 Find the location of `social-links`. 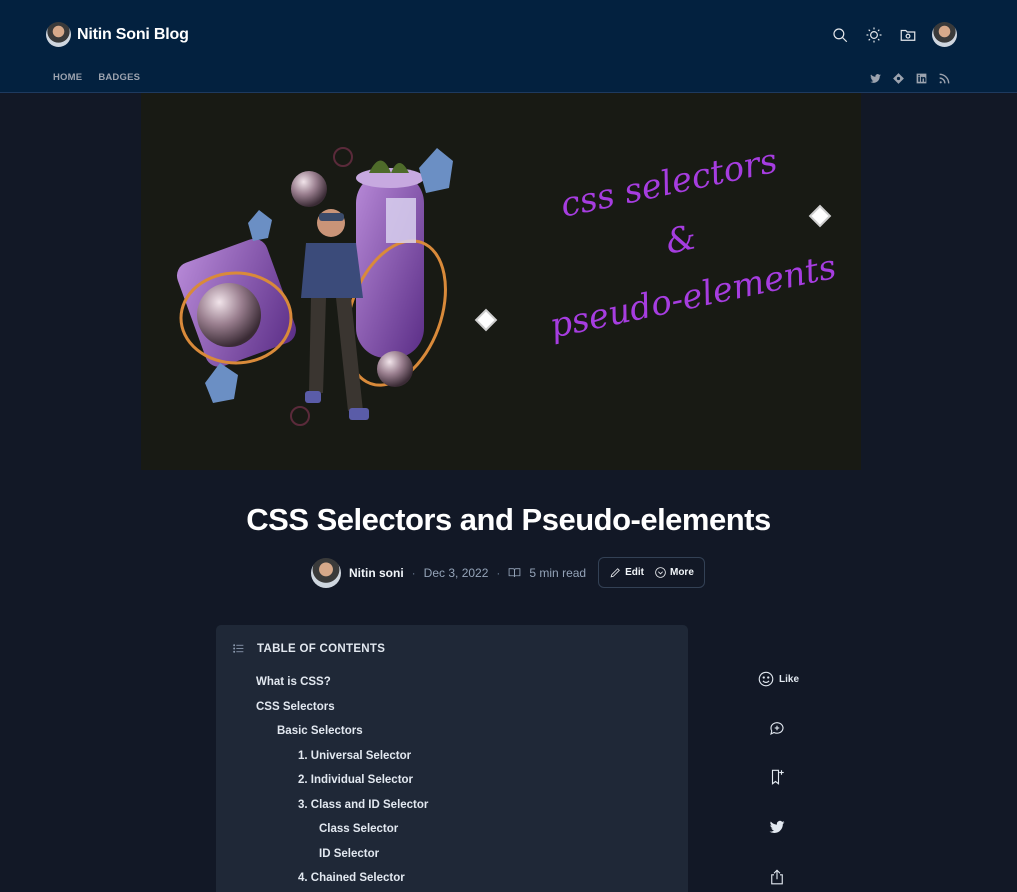

social-links is located at coordinates (909, 78).